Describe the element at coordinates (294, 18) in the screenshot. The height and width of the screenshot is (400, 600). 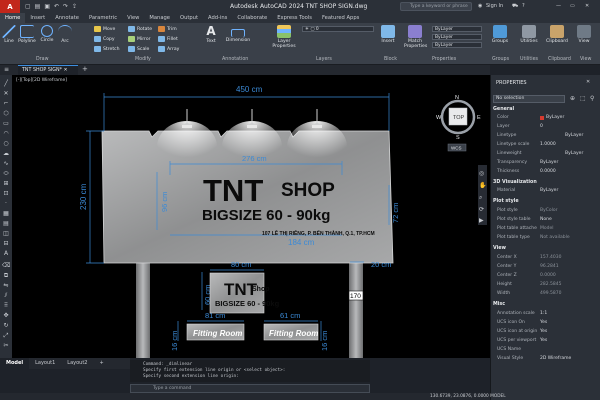
I see `tab-express-tools: Express Tools` at that location.